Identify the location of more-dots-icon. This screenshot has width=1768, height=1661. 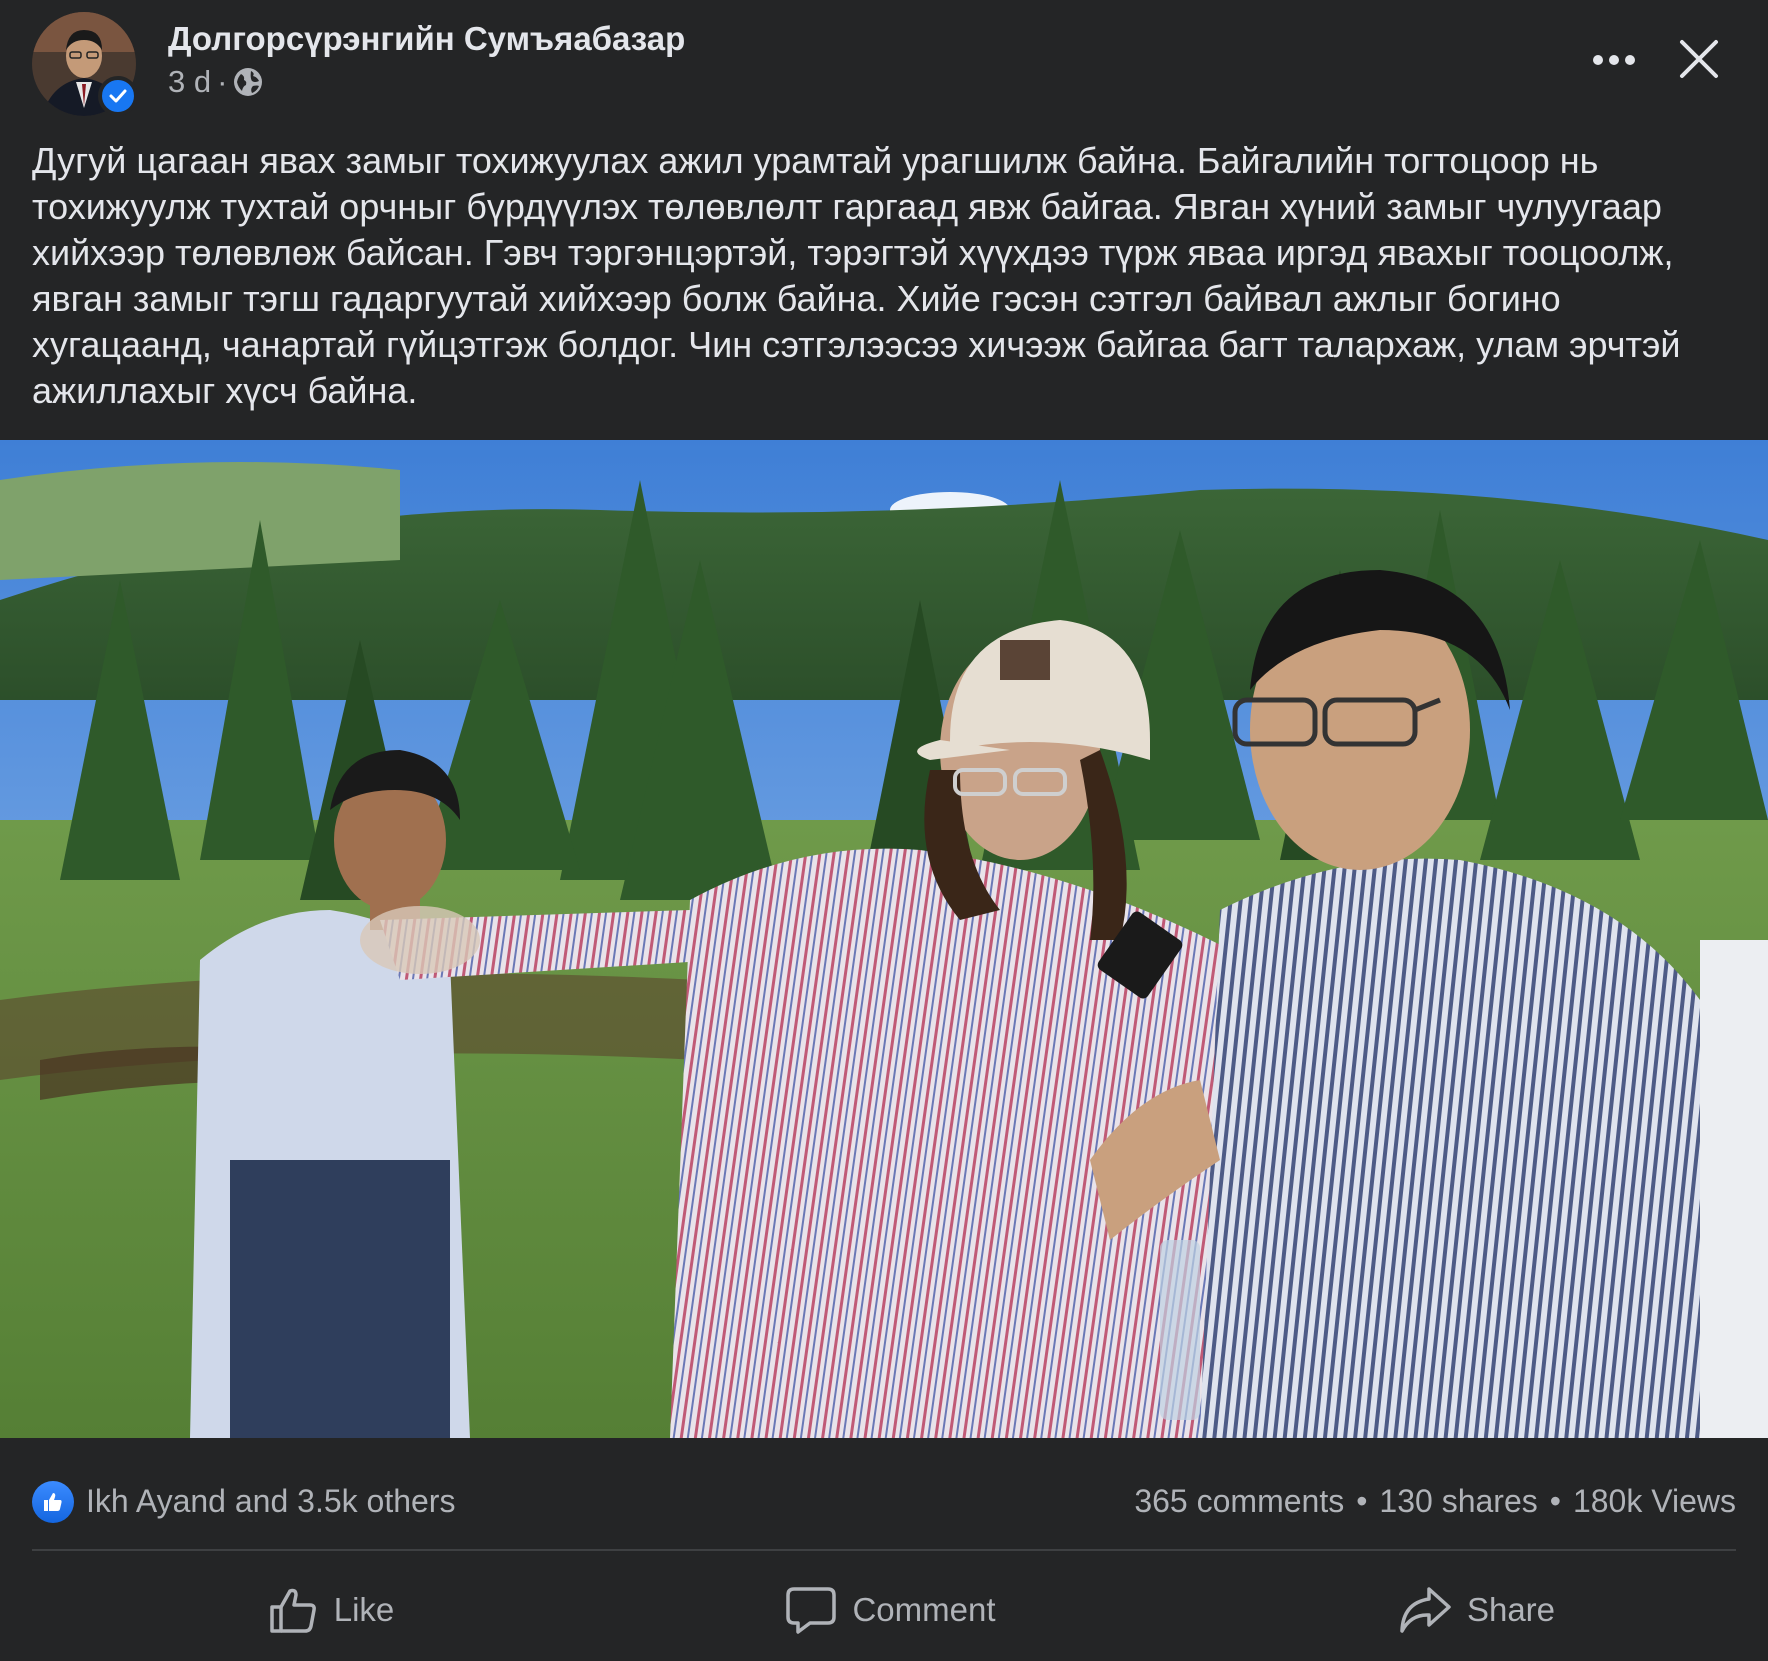
(1614, 60).